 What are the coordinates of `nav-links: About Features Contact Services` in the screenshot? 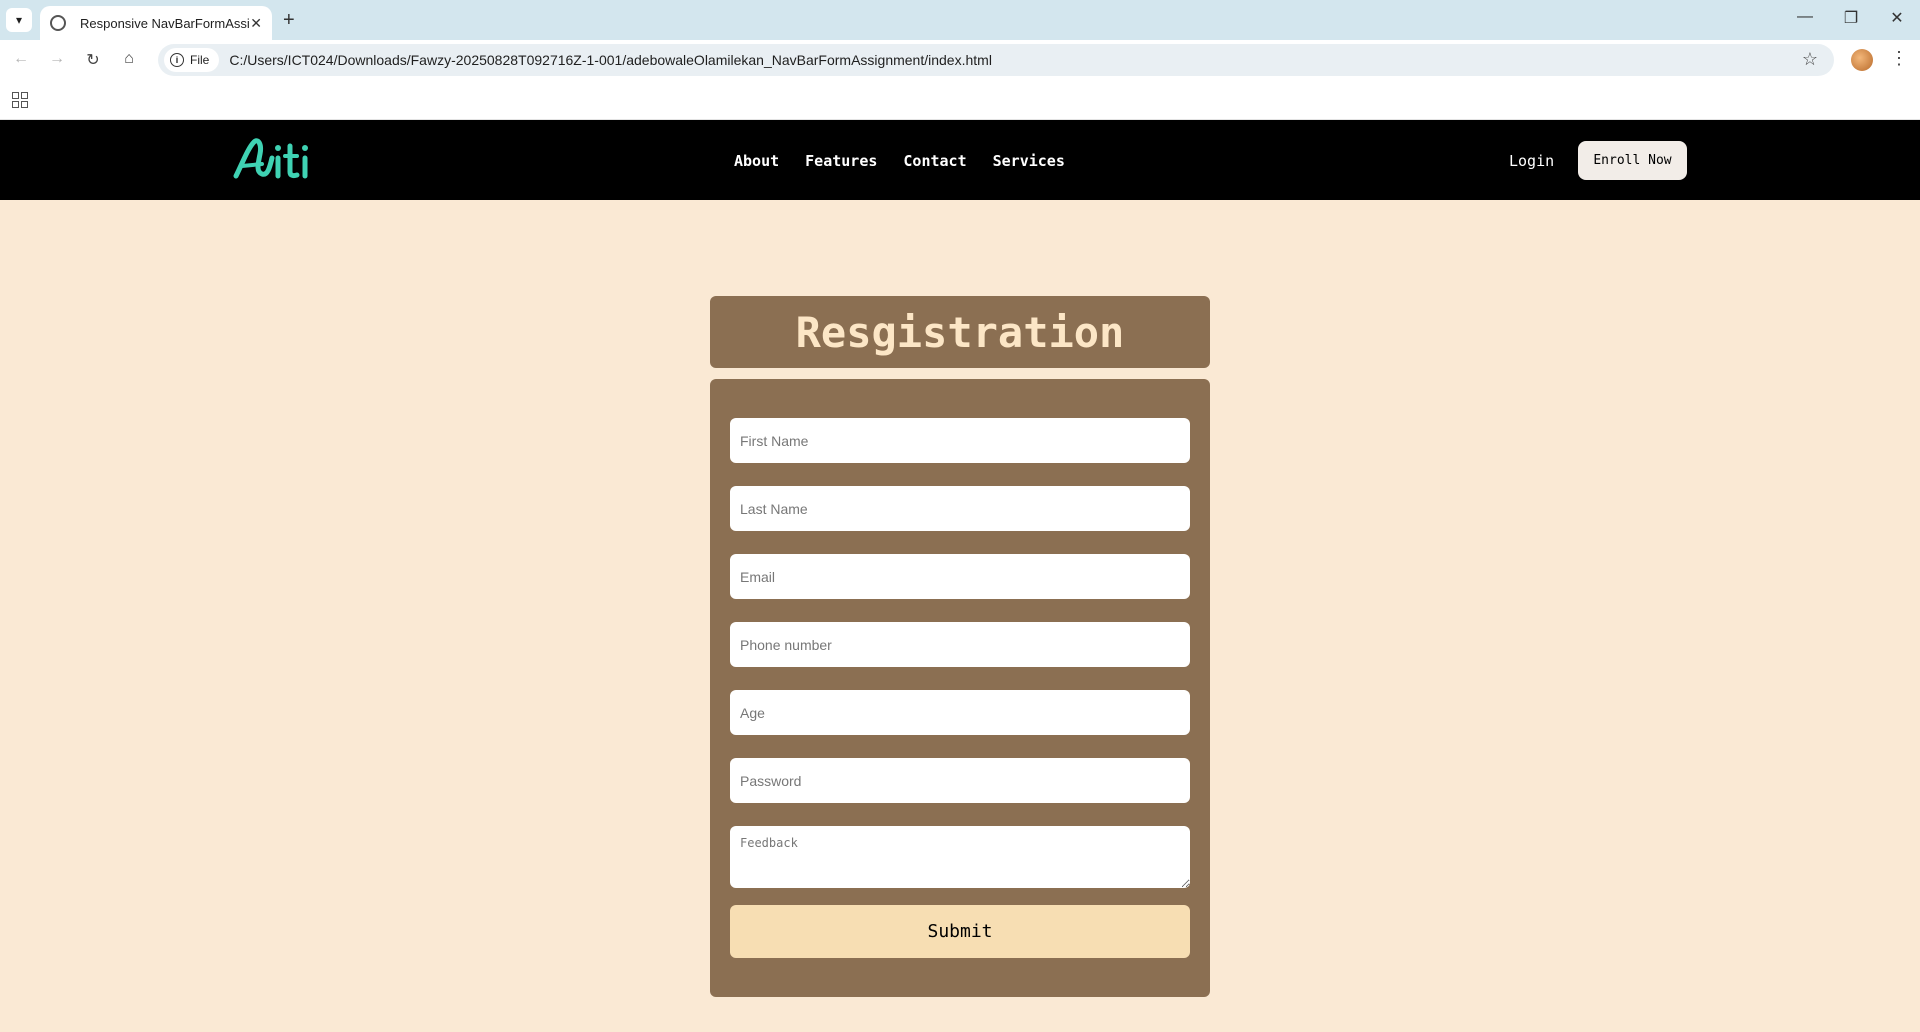 It's located at (899, 161).